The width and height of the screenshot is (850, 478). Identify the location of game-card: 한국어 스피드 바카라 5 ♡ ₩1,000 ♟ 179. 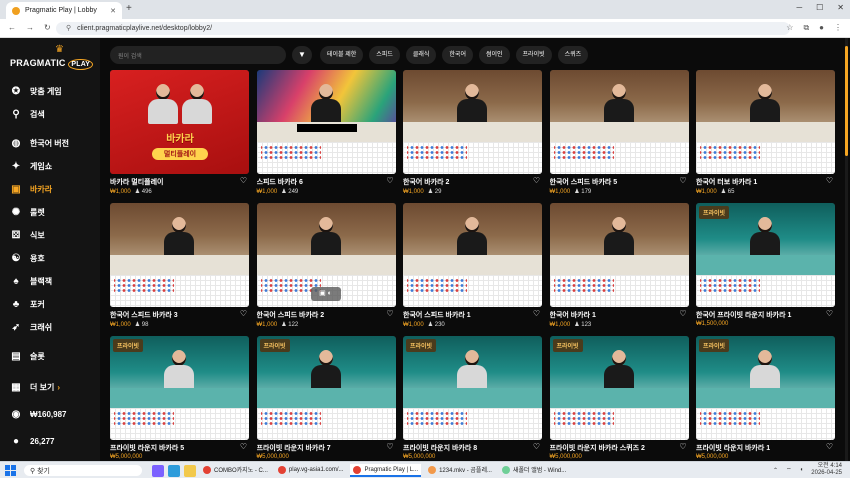
(619, 133).